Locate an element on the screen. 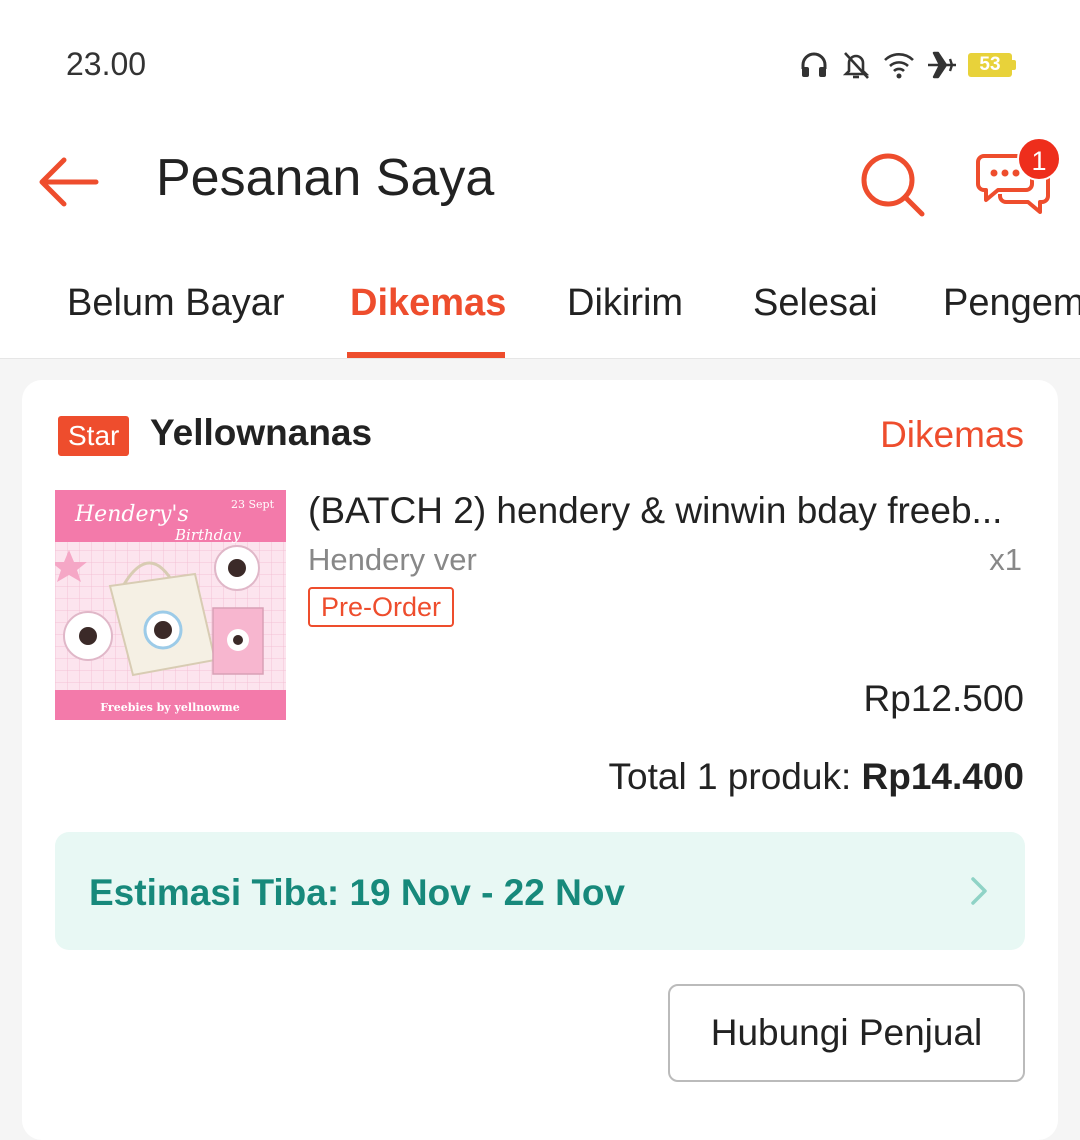  tab-belum-bayar: Belum Bayar is located at coordinates (176, 303).